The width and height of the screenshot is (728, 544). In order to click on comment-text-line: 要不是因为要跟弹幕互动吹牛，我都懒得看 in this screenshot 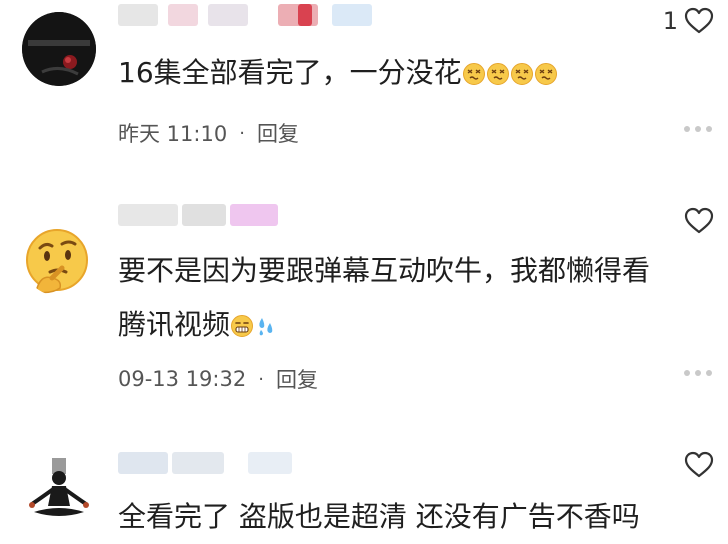, I will do `click(384, 270)`.